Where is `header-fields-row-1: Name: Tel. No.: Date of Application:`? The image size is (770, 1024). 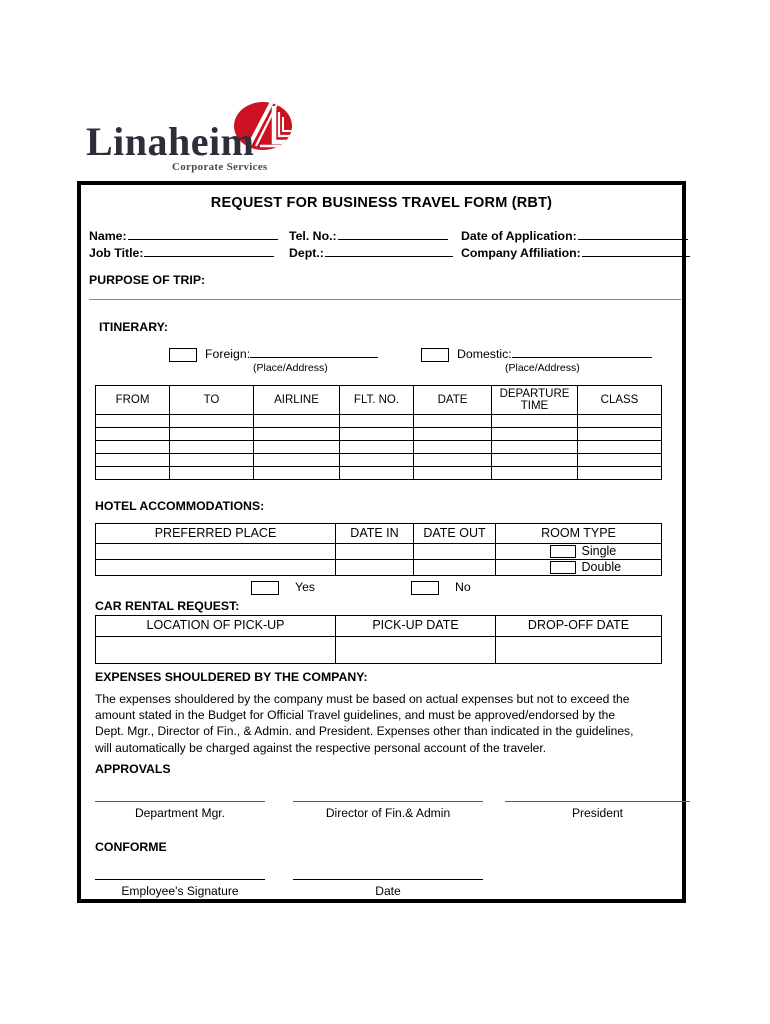 header-fields-row-1: Name: Tel. No.: Date of Application: is located at coordinates (388, 235).